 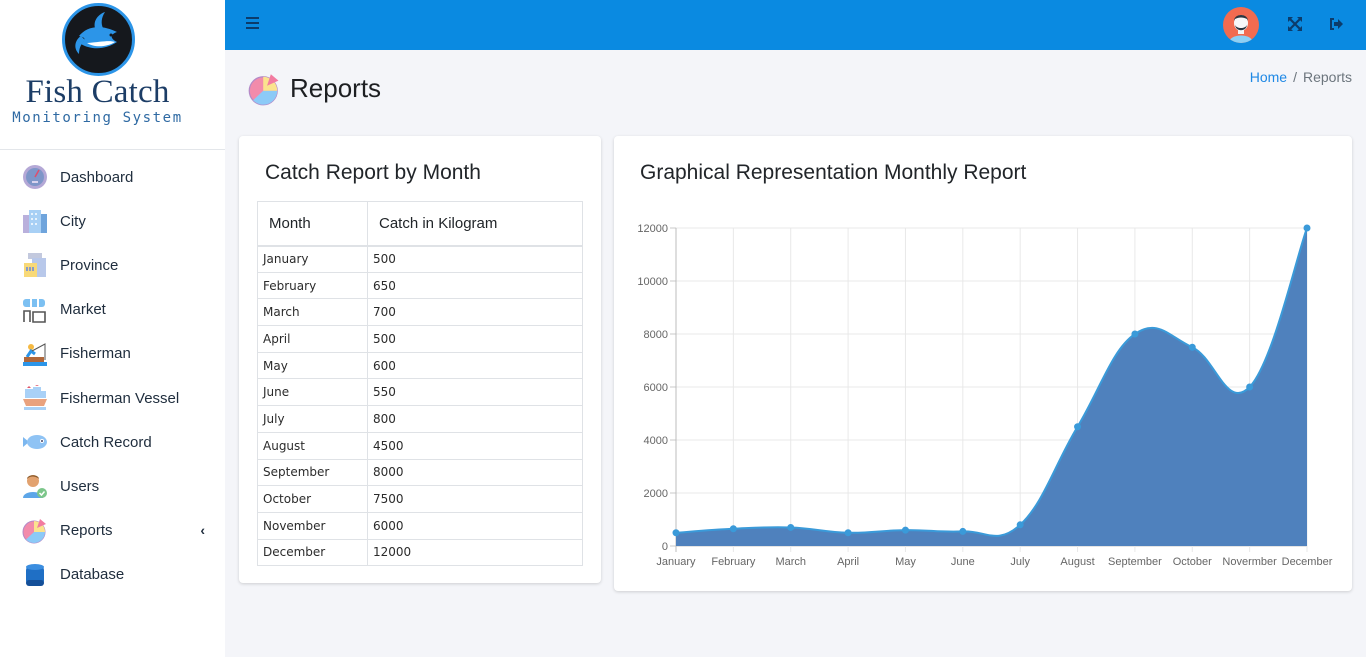 I want to click on catch-cell: 650, so click(x=475, y=285).